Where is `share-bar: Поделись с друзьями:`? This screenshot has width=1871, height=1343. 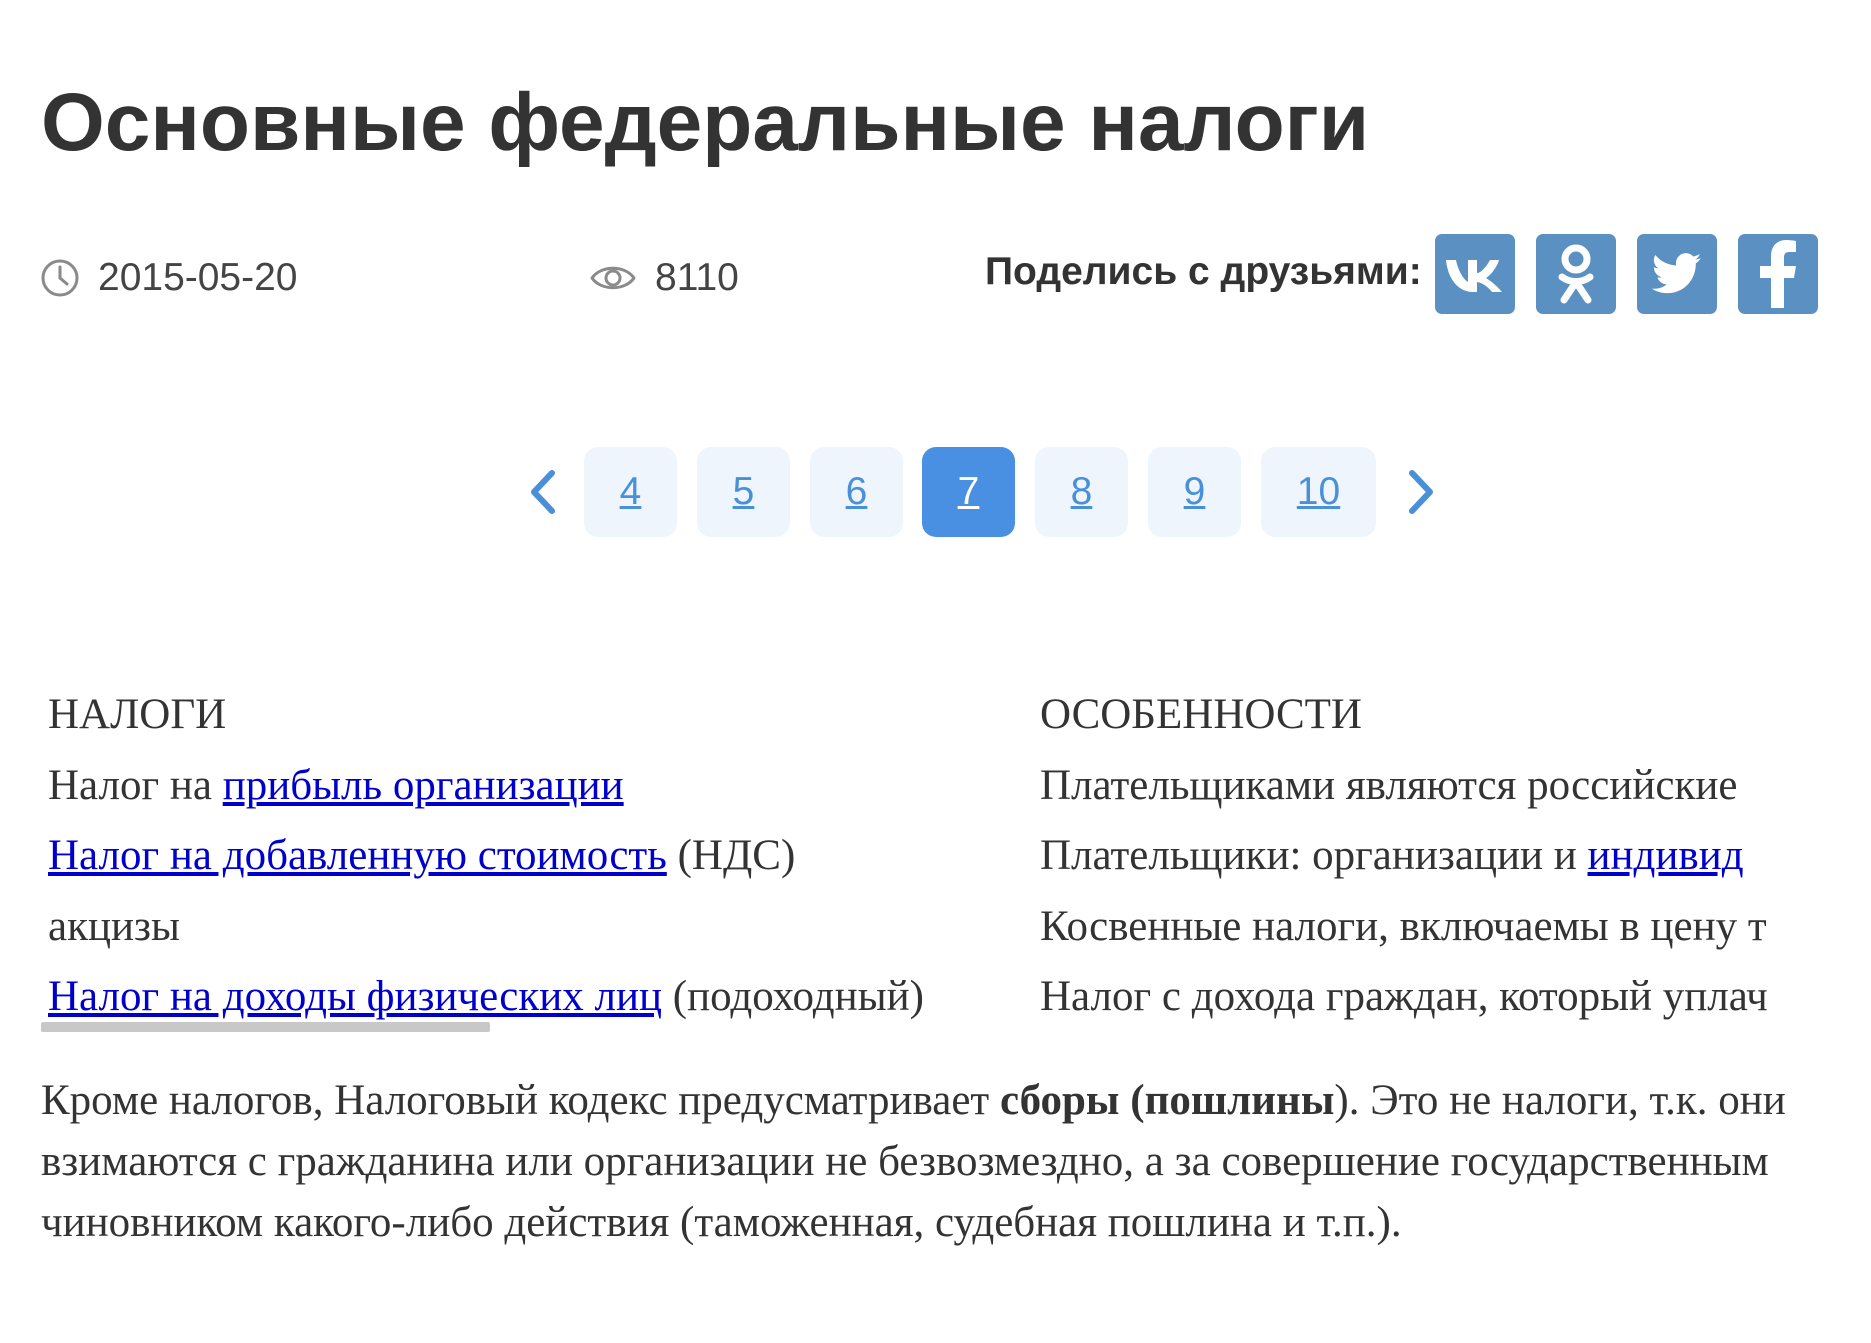 share-bar: Поделись с друзьями: is located at coordinates (1412, 274).